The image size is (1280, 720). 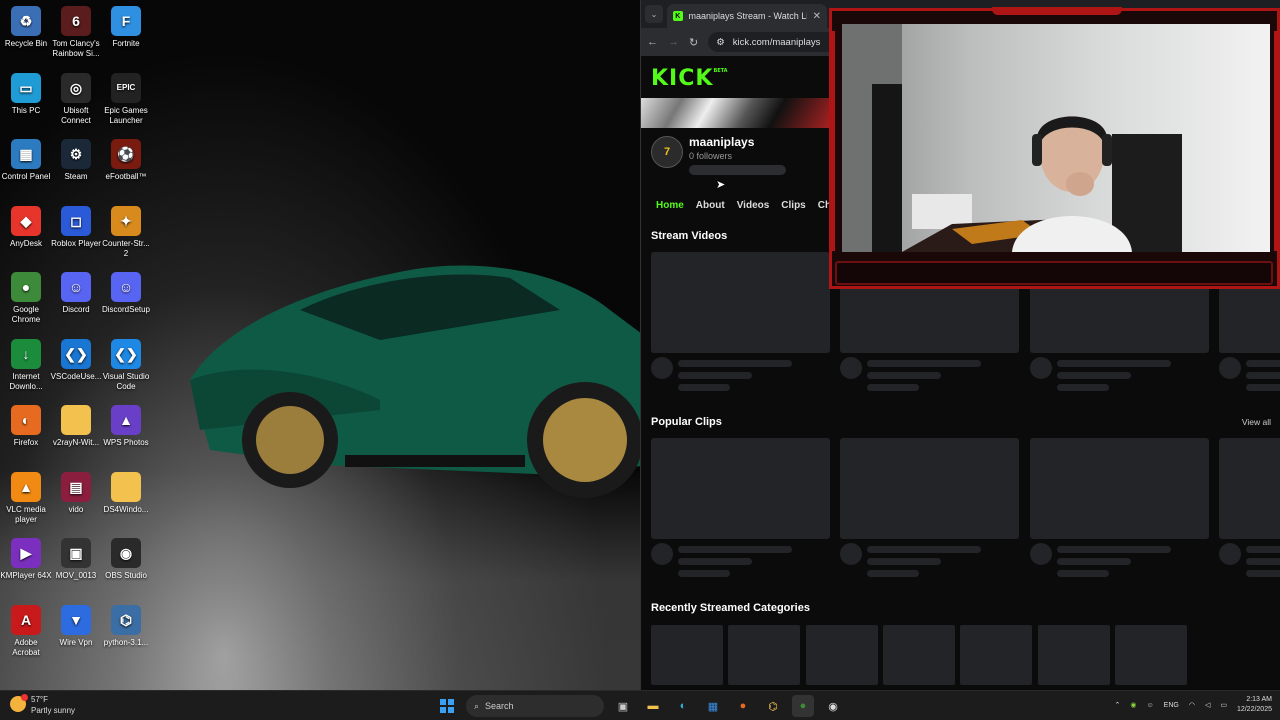 What do you see at coordinates (53, 710) in the screenshot?
I see `weather-desc: Partly sunny` at bounding box center [53, 710].